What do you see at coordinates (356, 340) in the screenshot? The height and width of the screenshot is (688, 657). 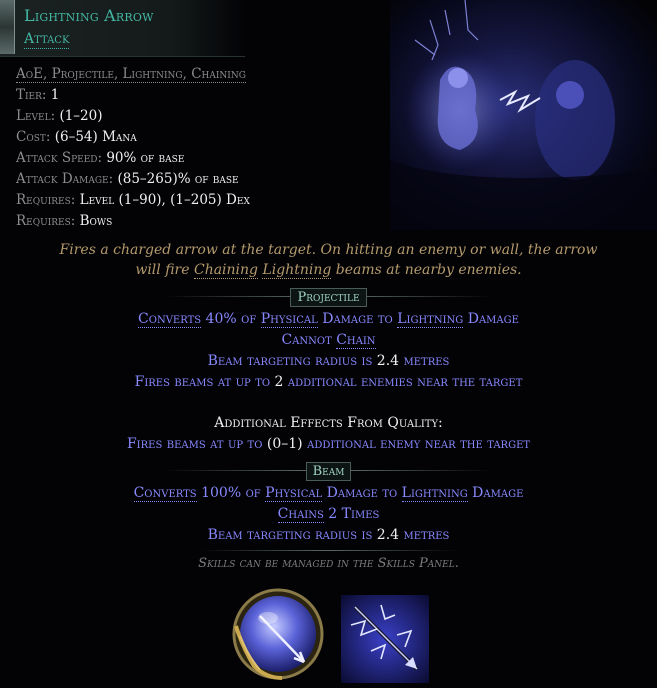 I see `chain-link: Chain` at bounding box center [356, 340].